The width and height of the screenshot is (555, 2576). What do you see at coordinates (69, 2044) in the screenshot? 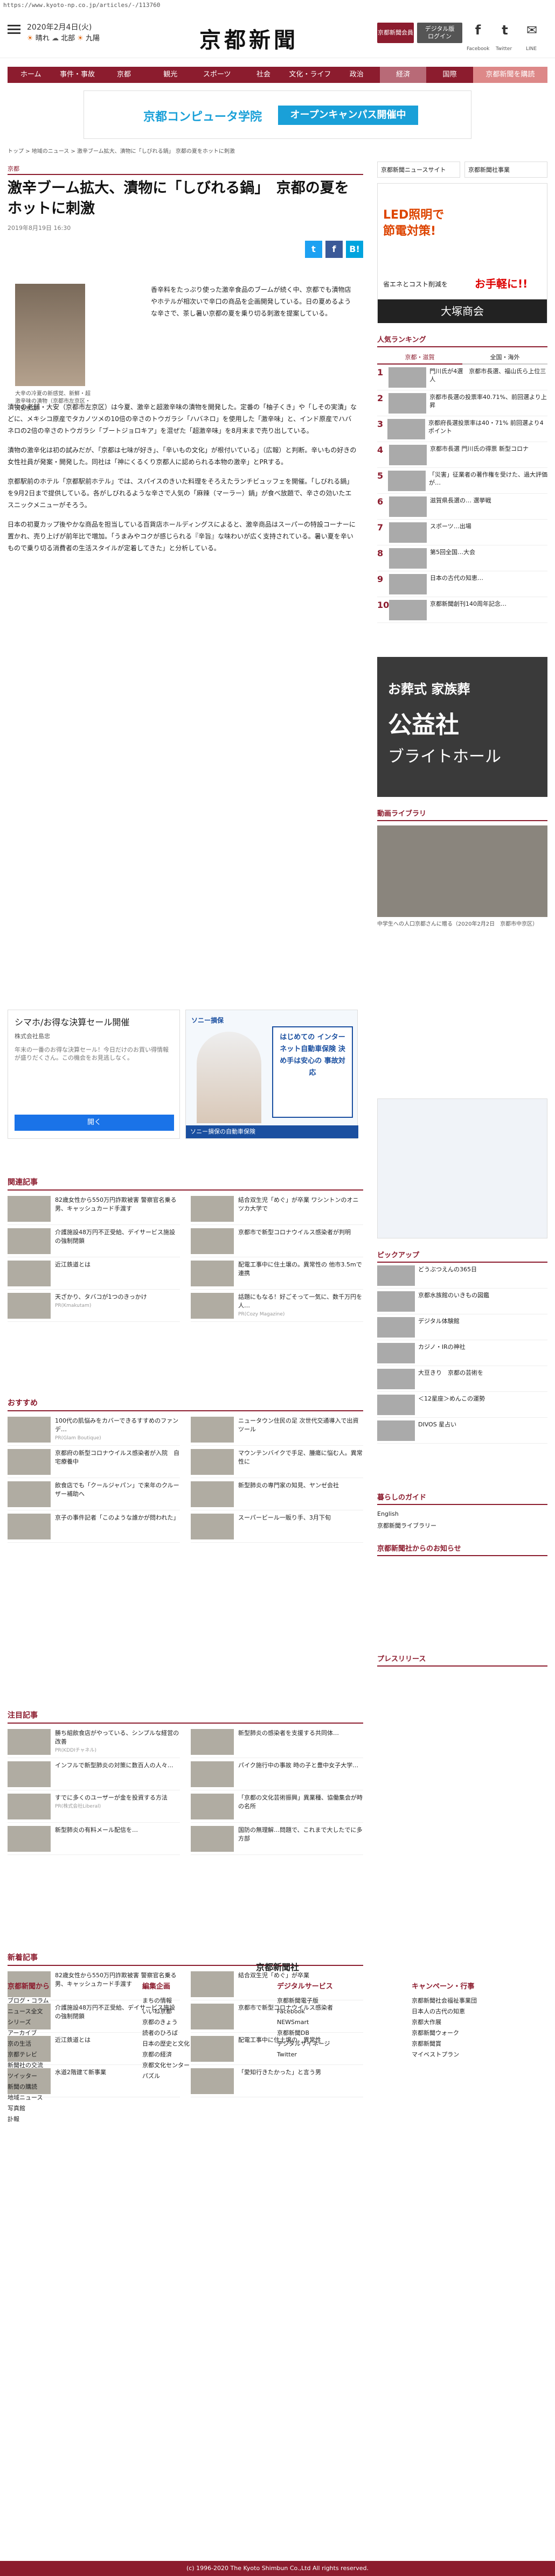
I see `footer-link: 京の生活` at bounding box center [69, 2044].